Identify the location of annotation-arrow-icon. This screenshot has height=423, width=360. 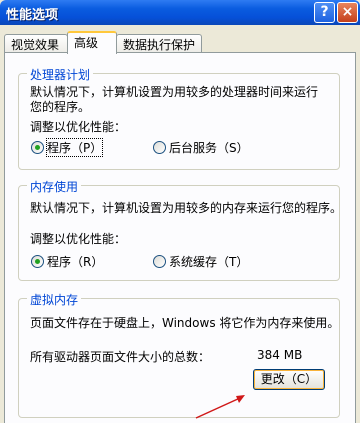
(220, 407).